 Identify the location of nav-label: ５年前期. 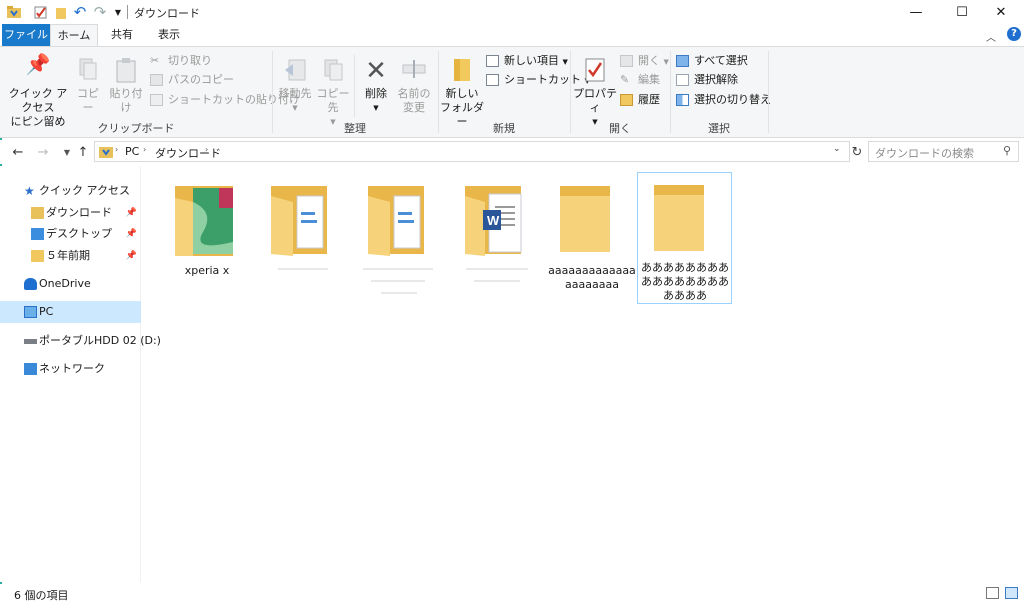
(68, 255).